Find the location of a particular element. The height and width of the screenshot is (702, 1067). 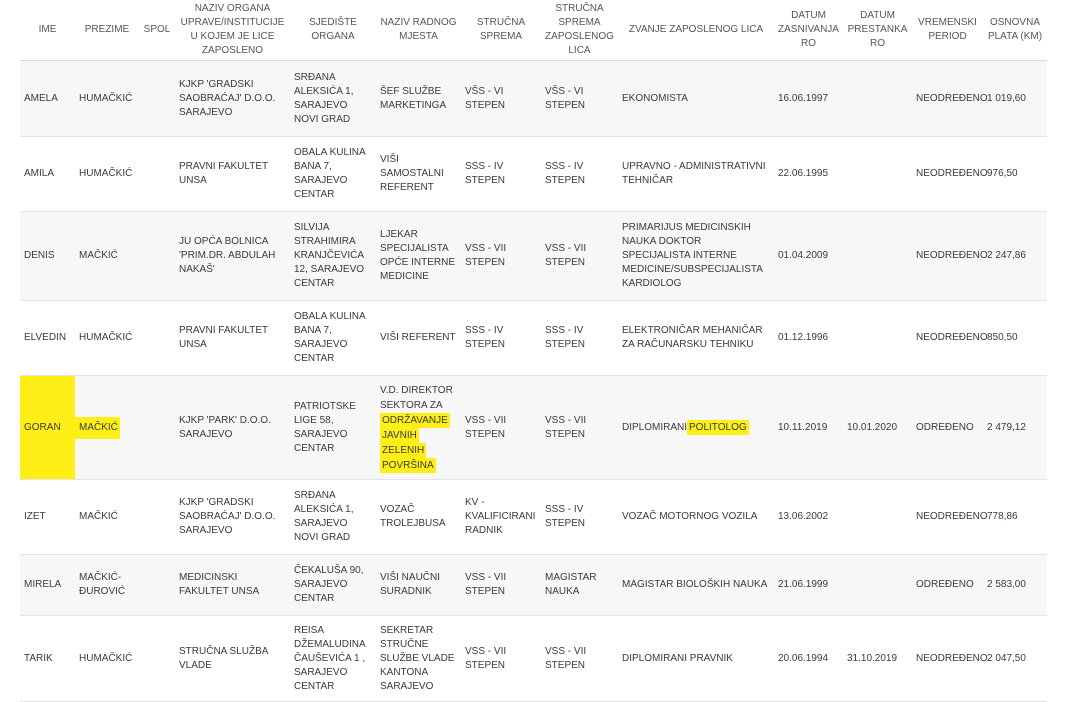

cell-datum-prestanka: 10.01.2020 is located at coordinates (877, 427).